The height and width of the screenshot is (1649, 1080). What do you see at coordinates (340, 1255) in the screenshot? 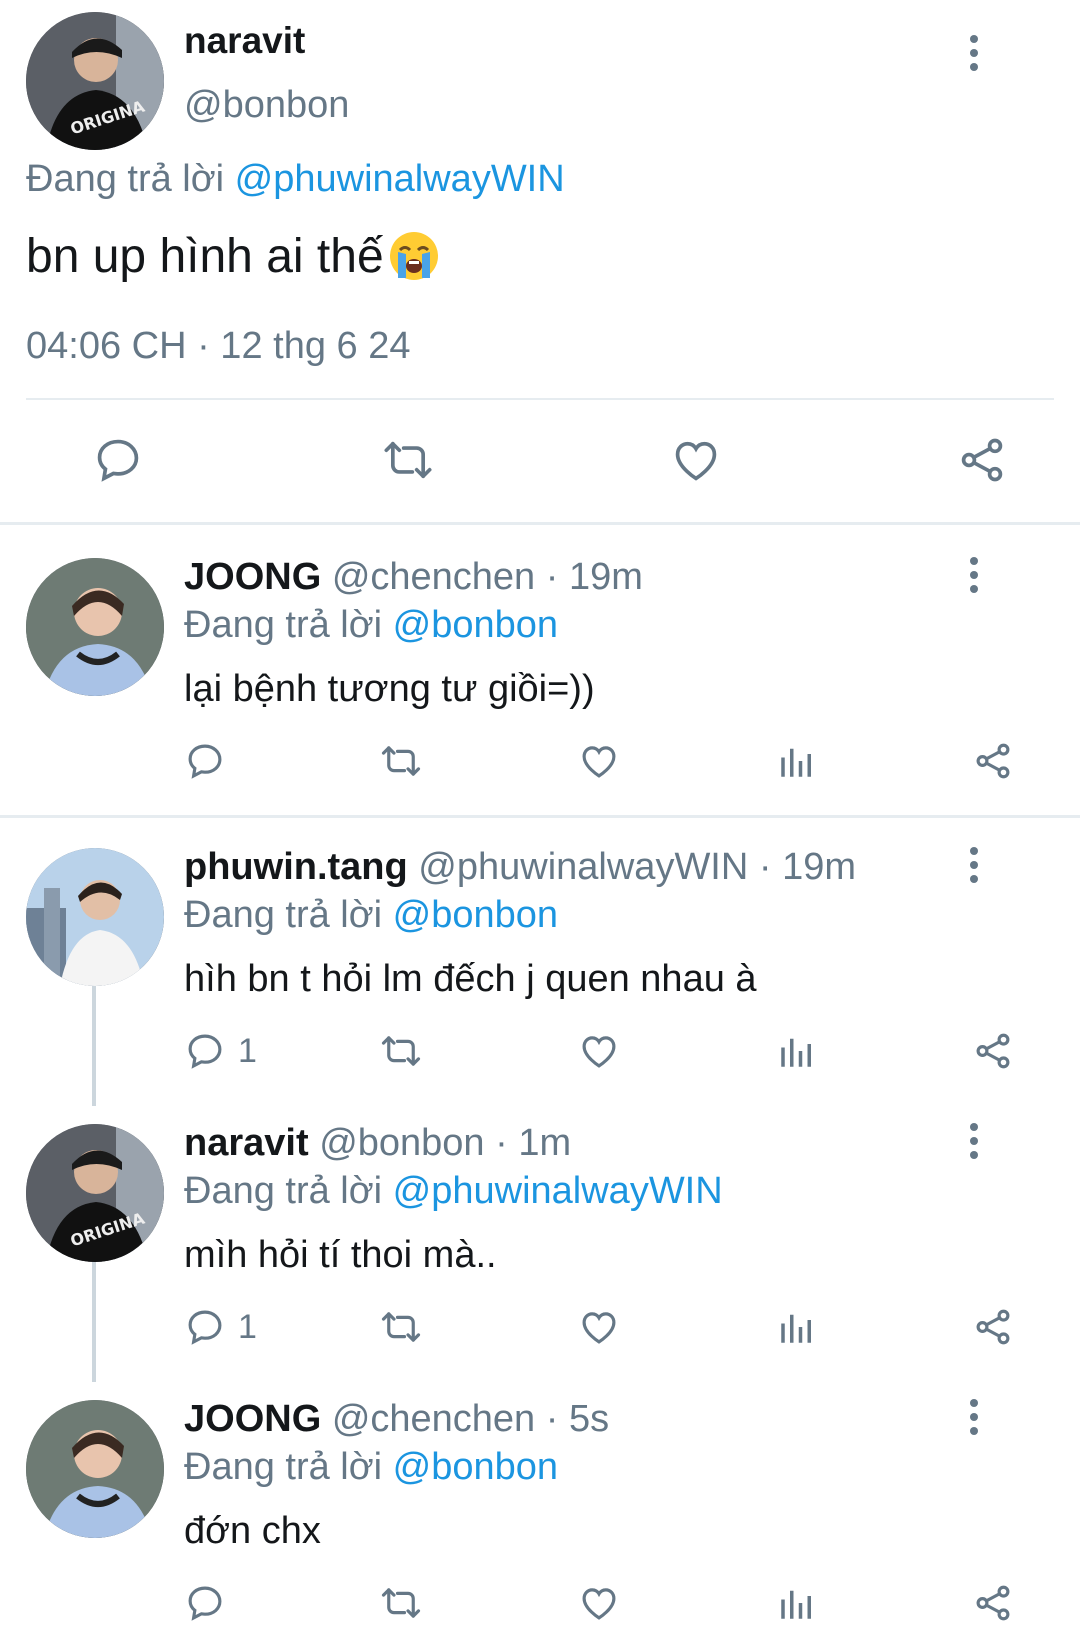
I see `reply-text: mìh hỏi tí thoi mà..` at bounding box center [340, 1255].